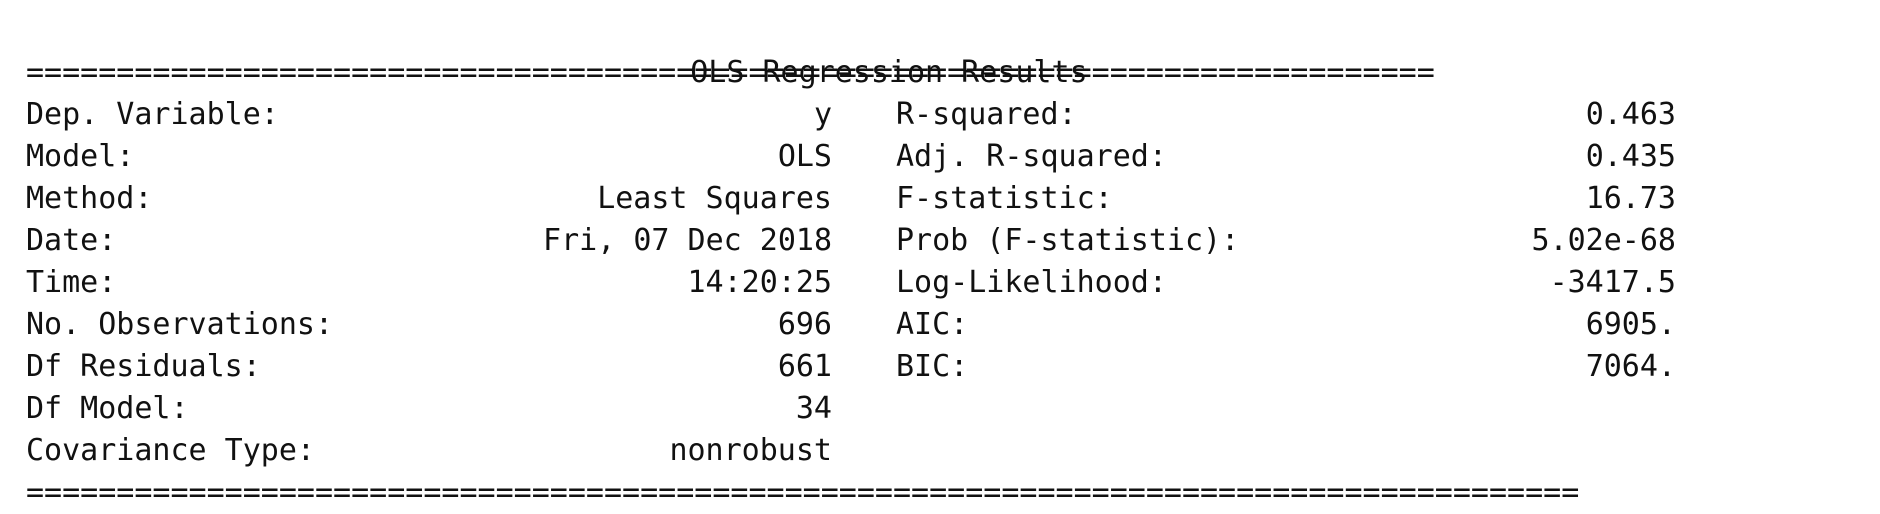 The image size is (1880, 514). I want to click on stat-row-time: Time: 14:20:25 Log-Likelihood: -3417.5, so click(951, 283).